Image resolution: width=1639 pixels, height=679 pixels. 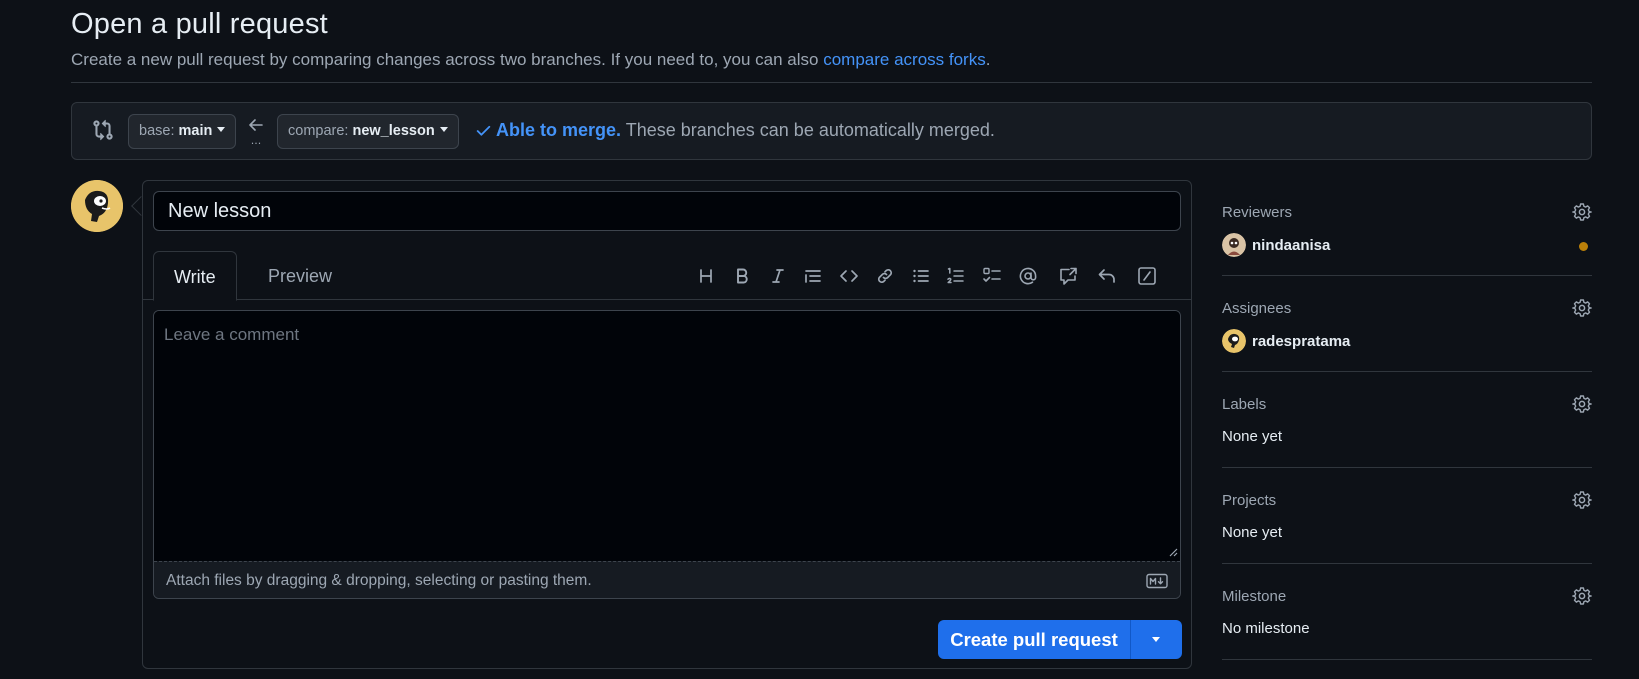 I want to click on compare-across-forks-link: compare across forks, so click(x=904, y=59).